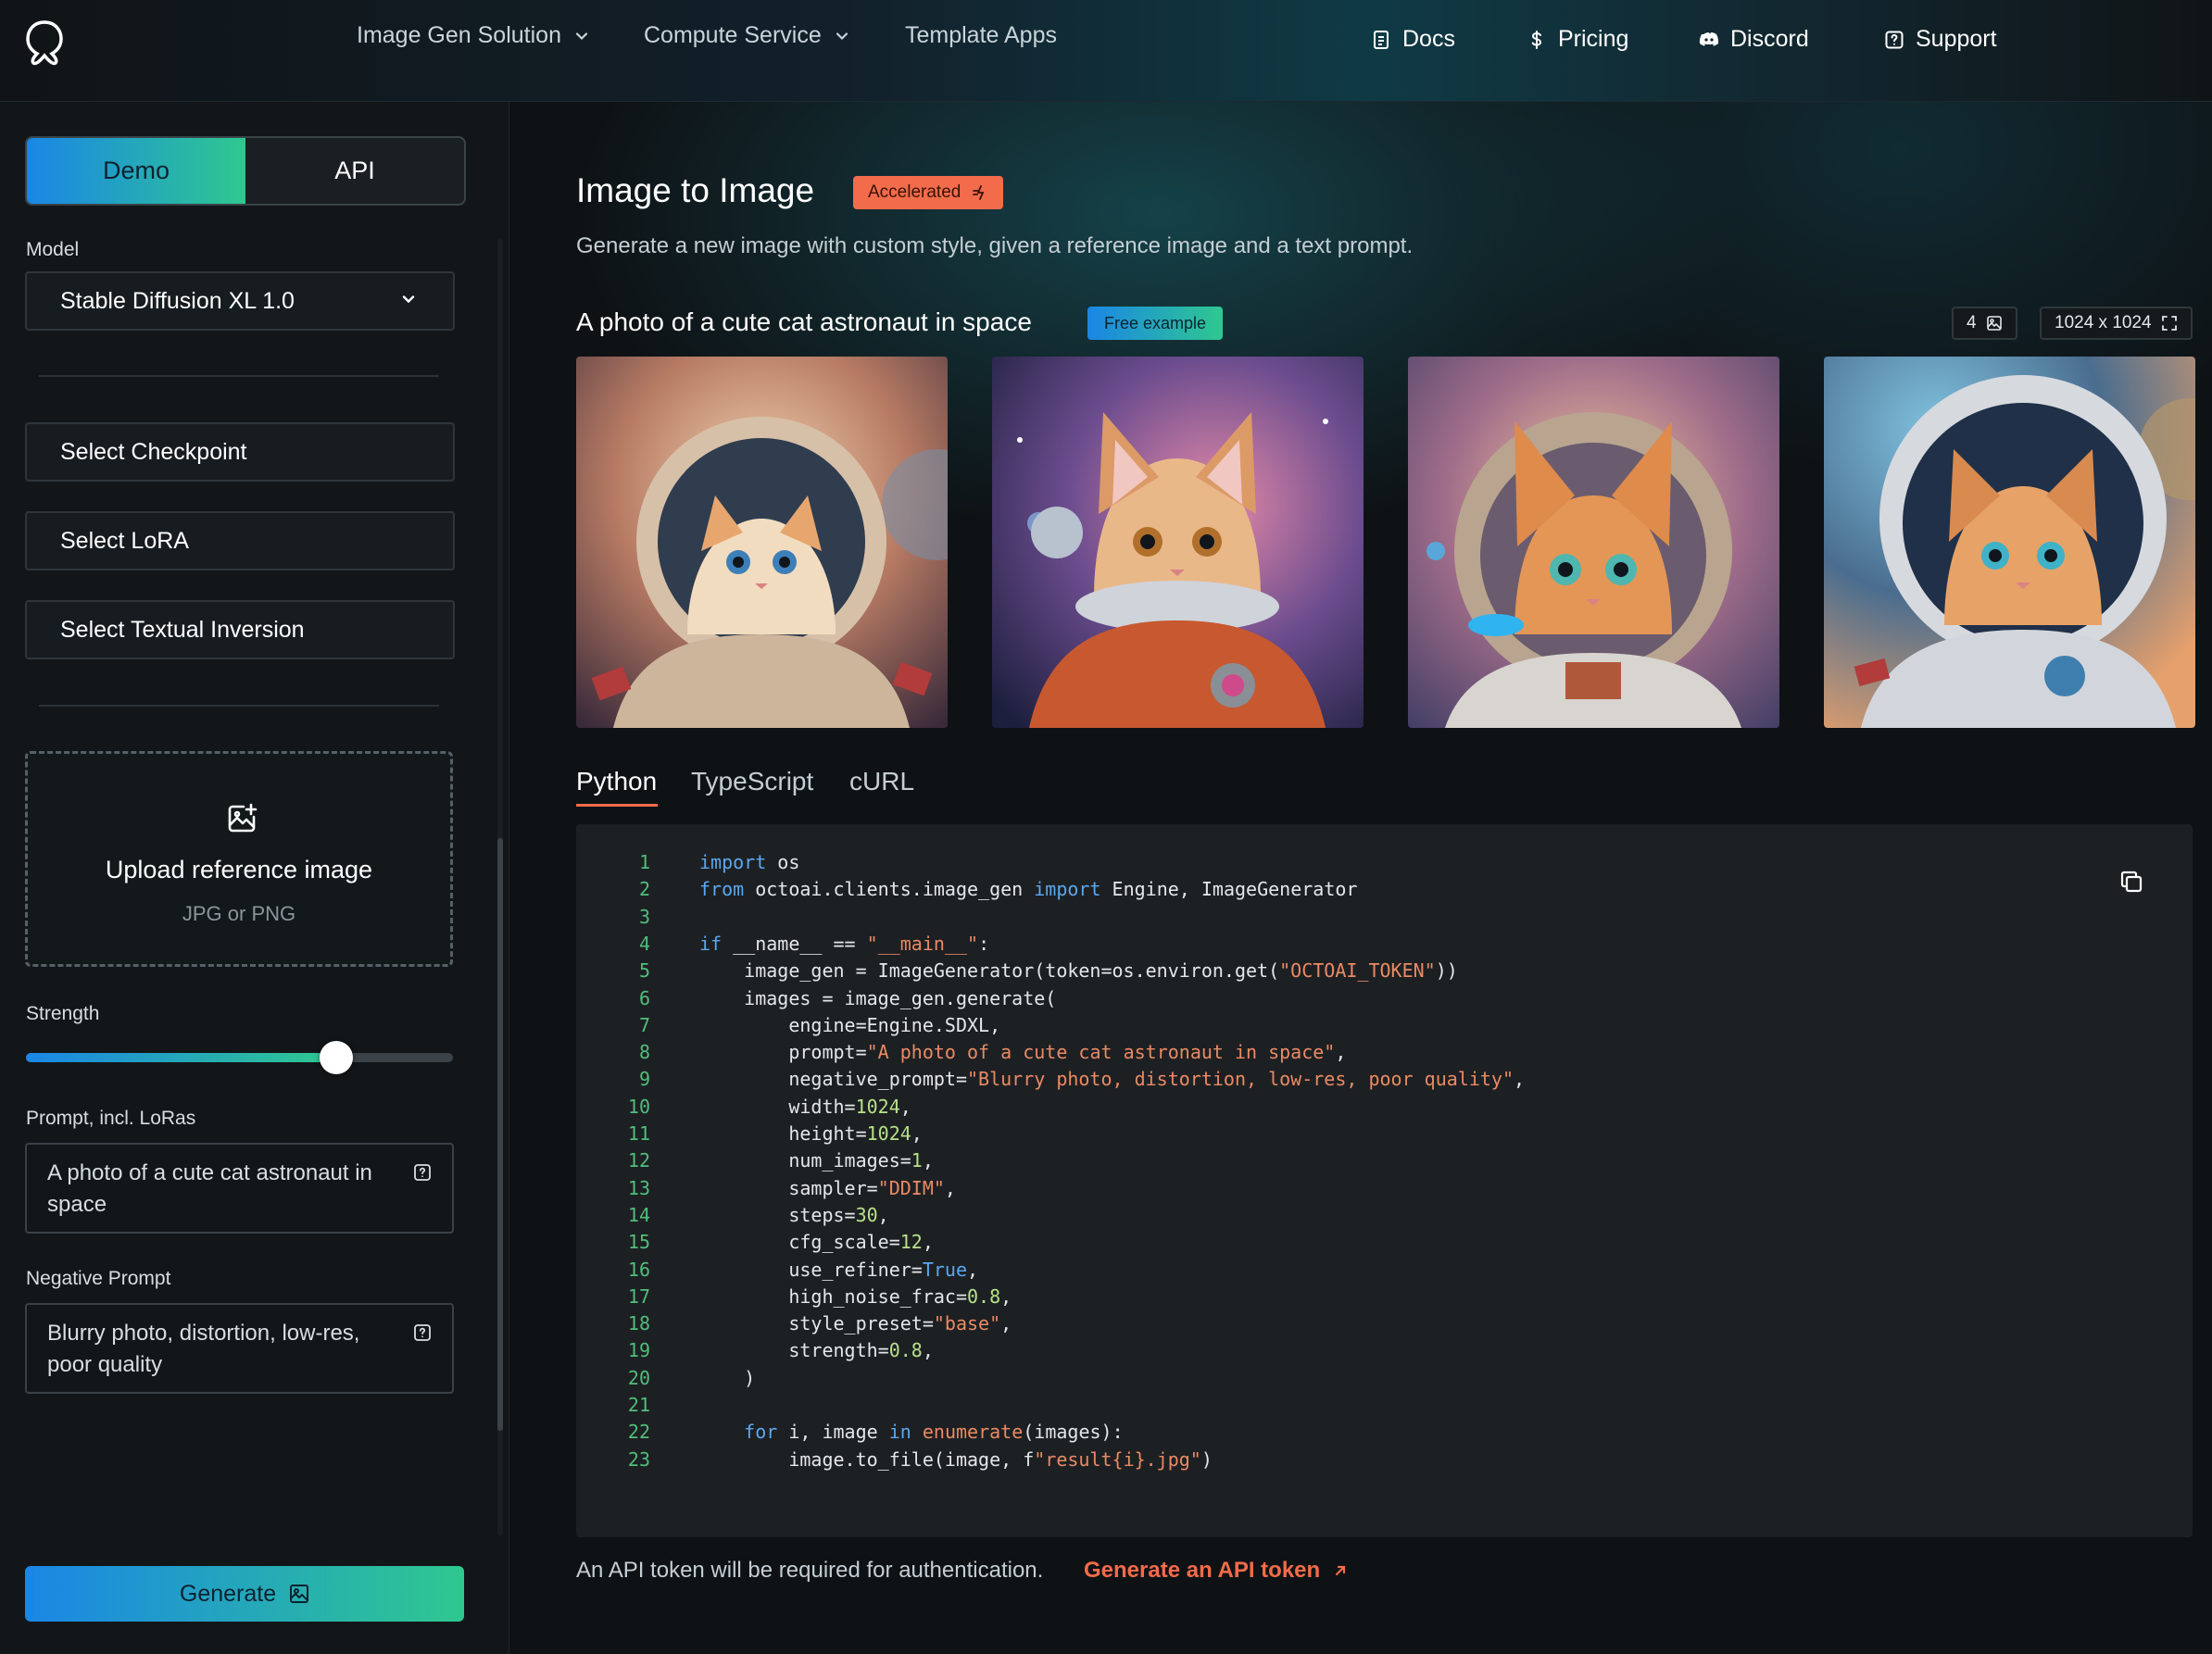 This screenshot has width=2212, height=1654. Describe the element at coordinates (752, 781) in the screenshot. I see `tab-typescript: TypeScript` at that location.